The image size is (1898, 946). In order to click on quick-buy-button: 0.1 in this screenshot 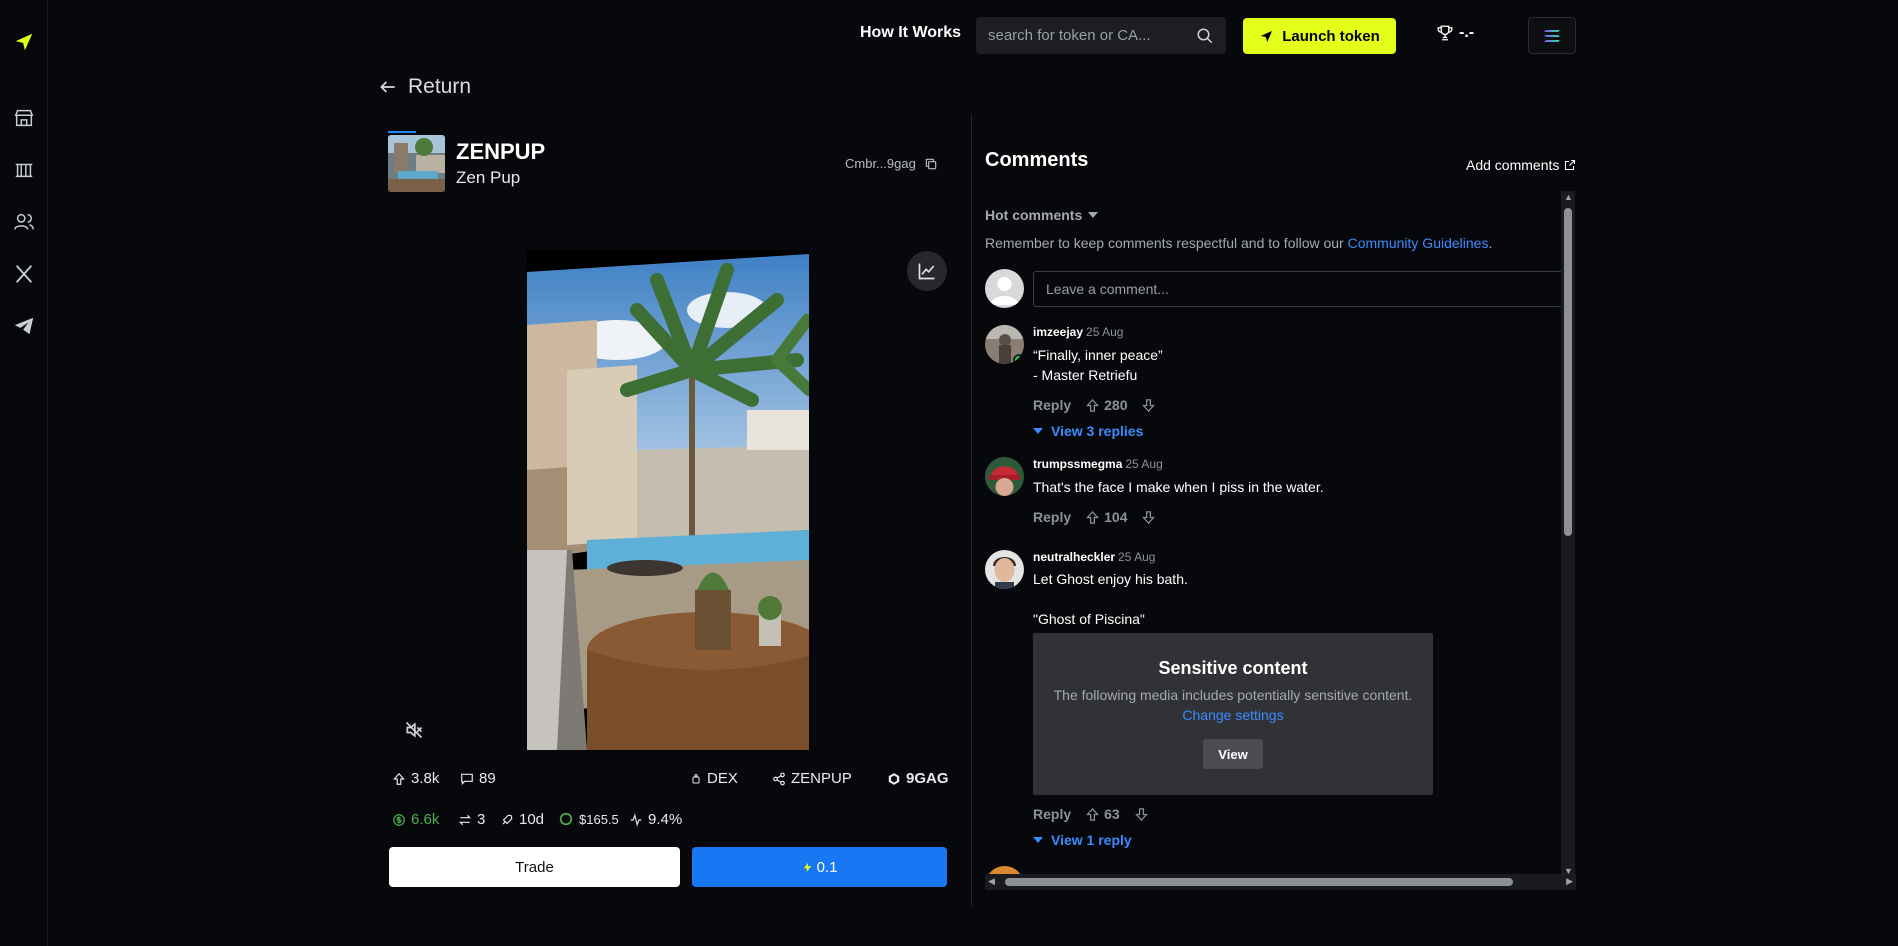, I will do `click(819, 867)`.